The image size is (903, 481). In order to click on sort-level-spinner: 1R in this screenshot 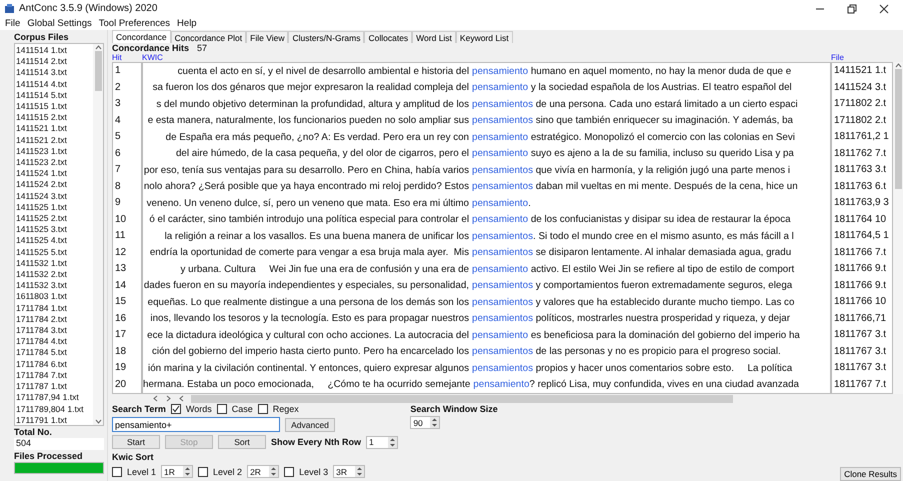, I will do `click(177, 471)`.